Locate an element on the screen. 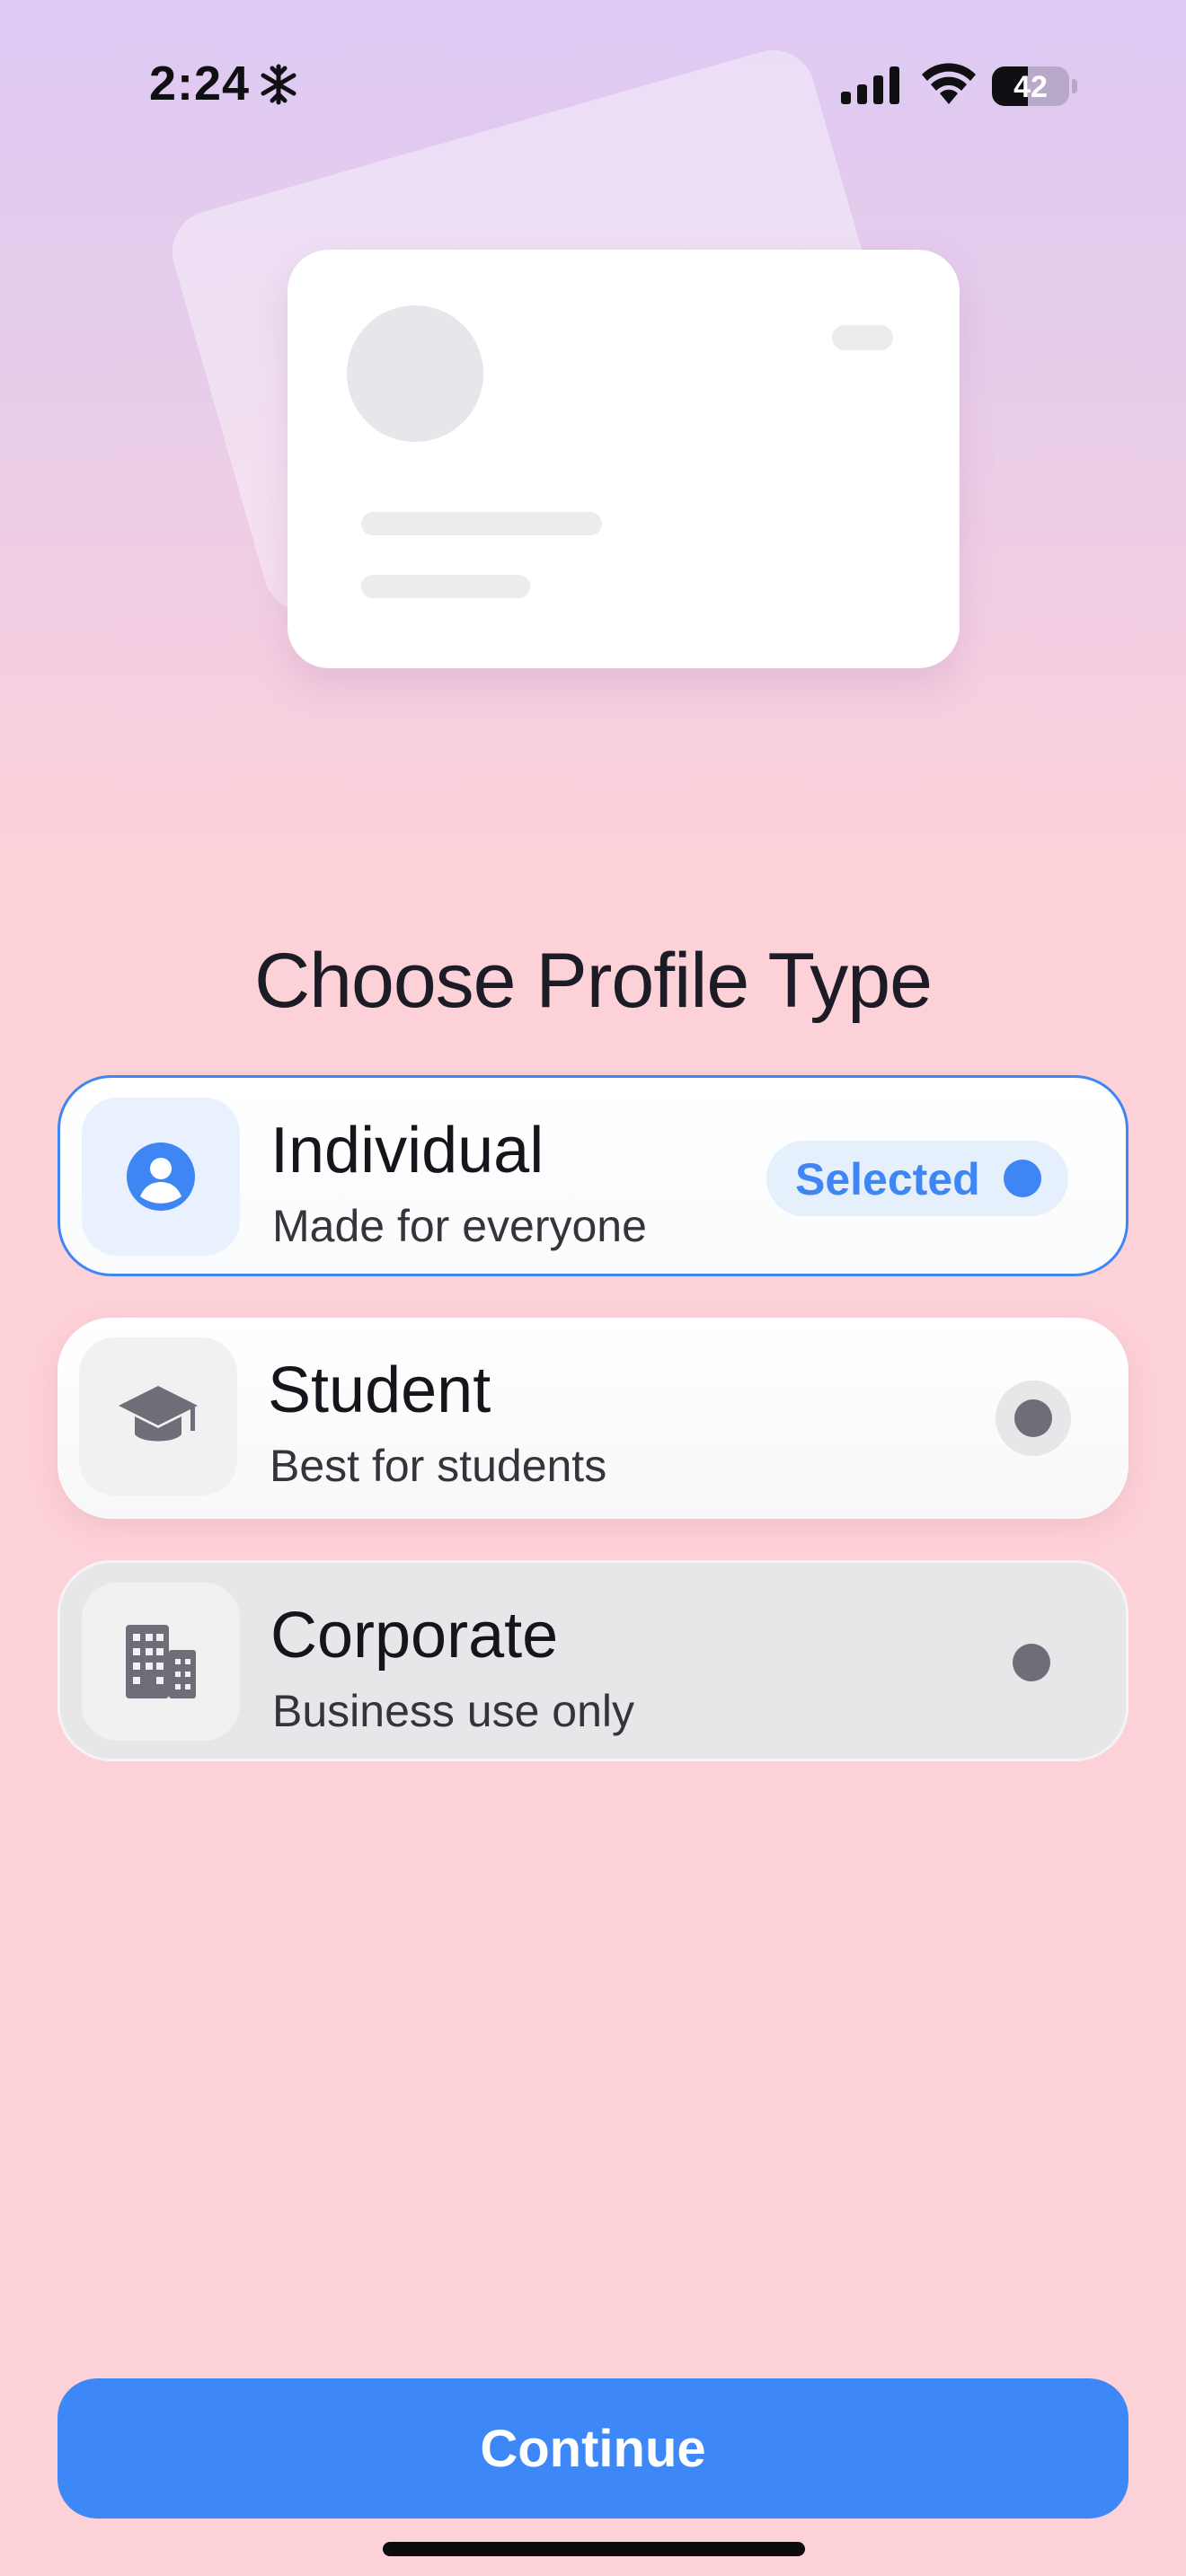 Image resolution: width=1186 pixels, height=2576 pixels. selected-label: Selected is located at coordinates (887, 1179).